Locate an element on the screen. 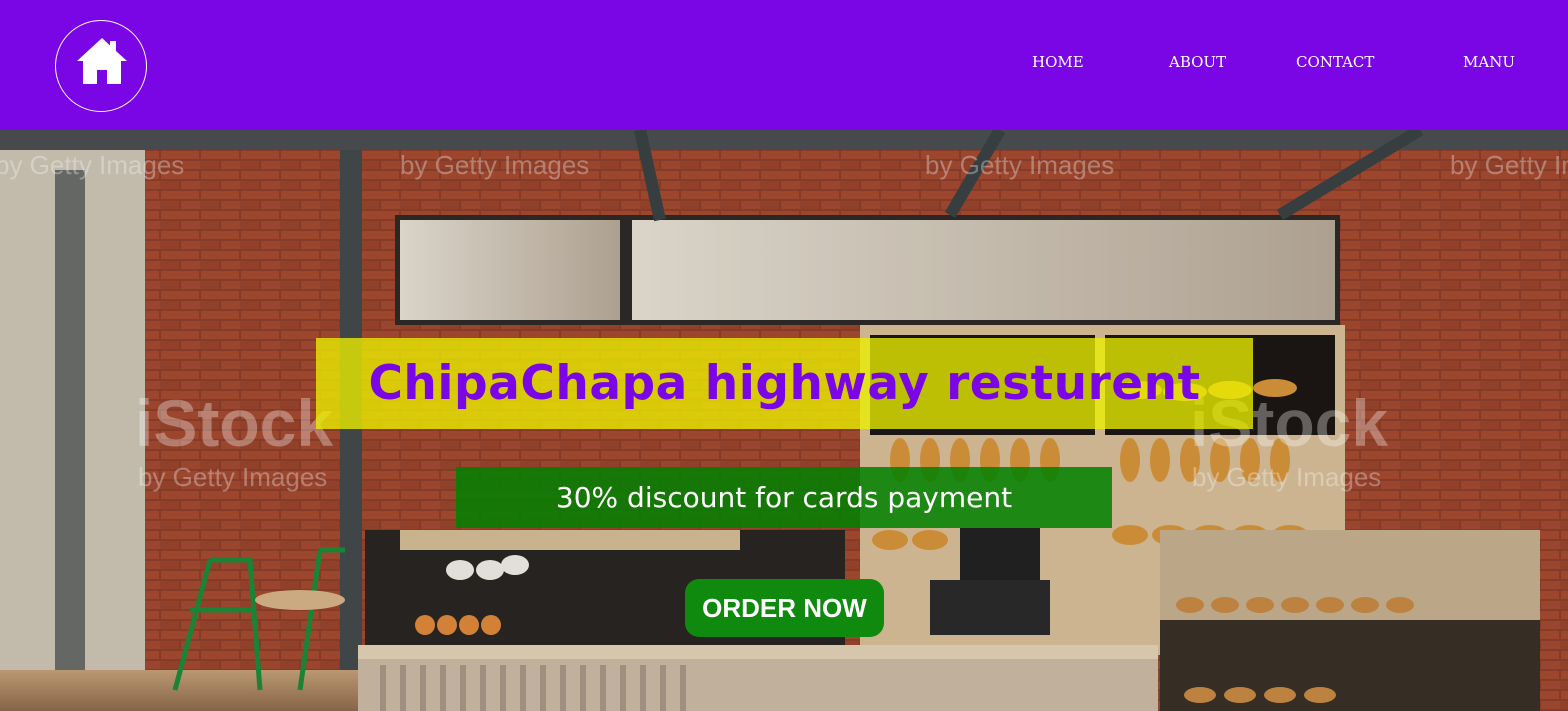 This screenshot has width=1568, height=711. order-now-button: ORDER NOW is located at coordinates (784, 608).